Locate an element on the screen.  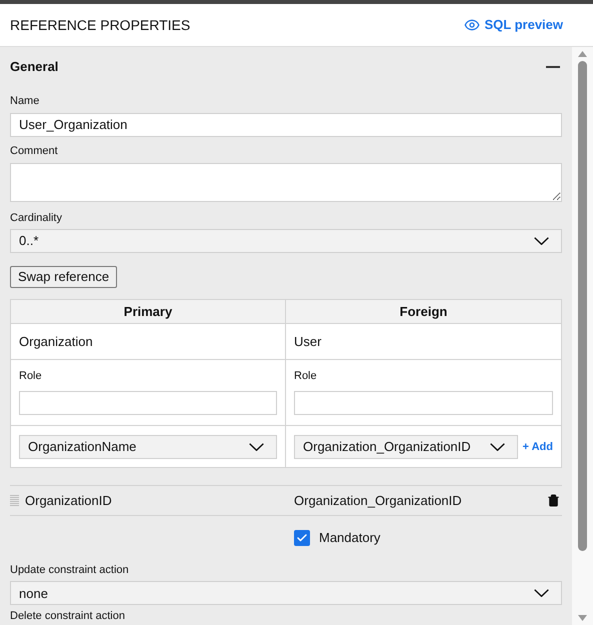
add-link: + Add is located at coordinates (537, 446).